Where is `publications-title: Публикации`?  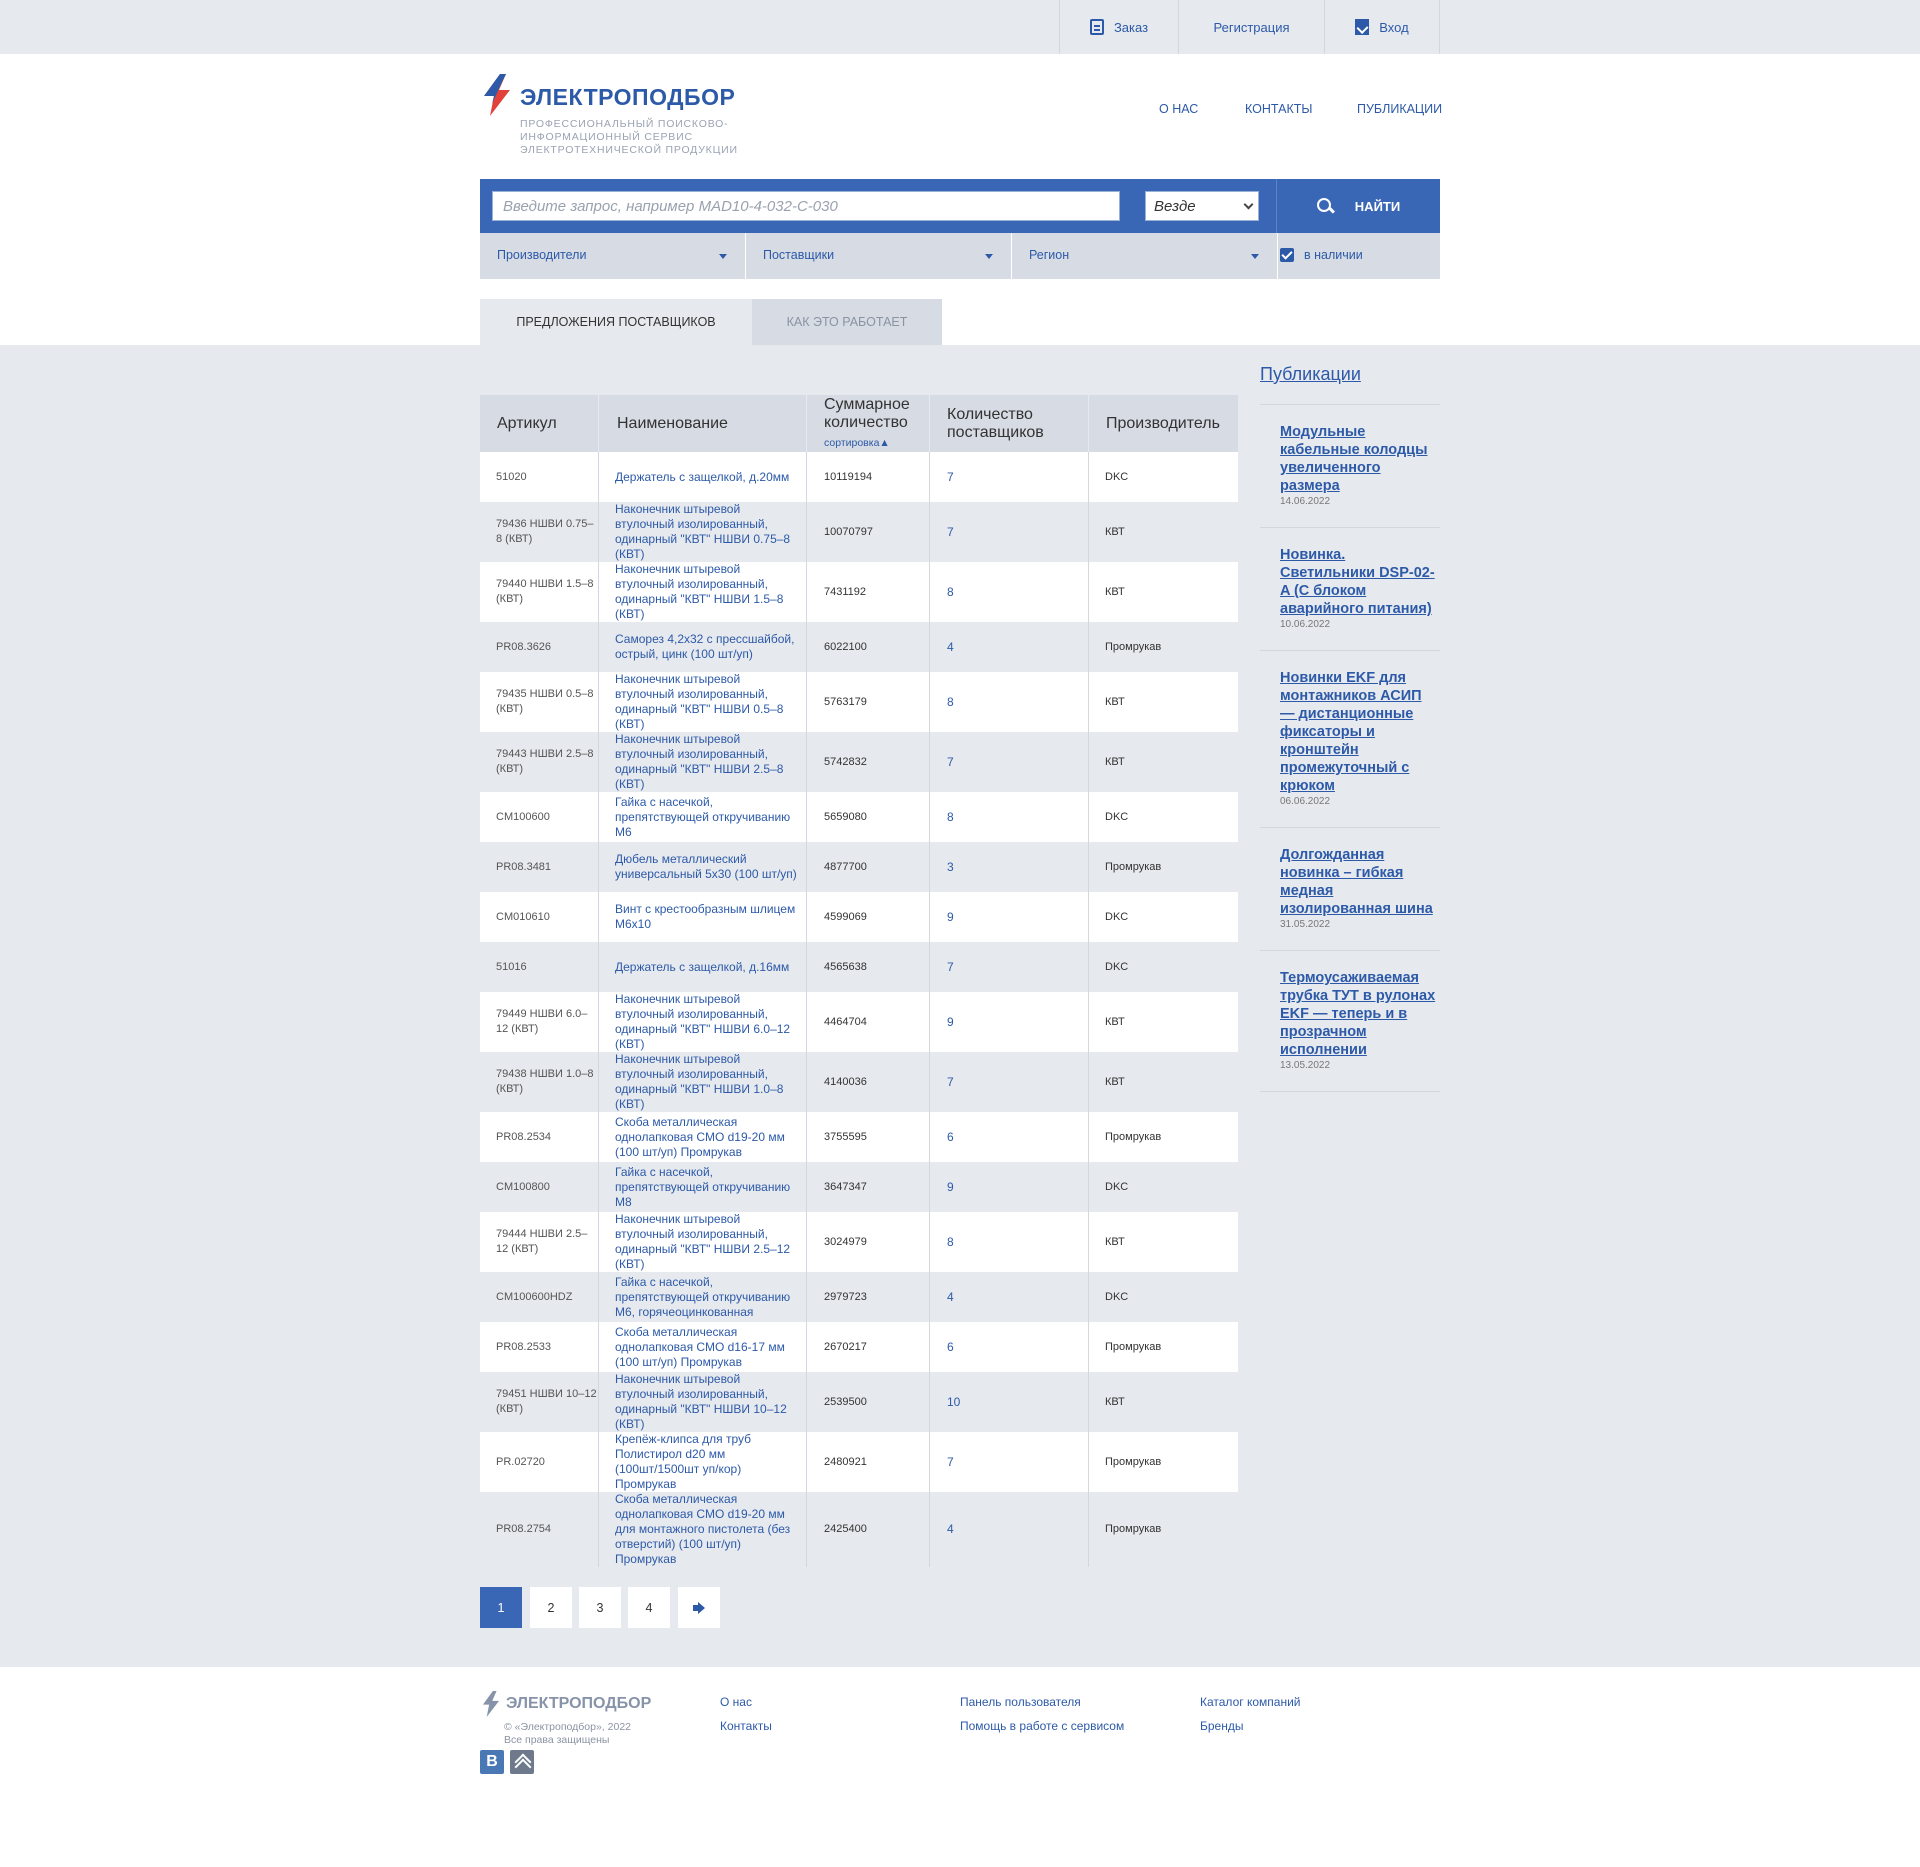 publications-title: Публикации is located at coordinates (1350, 384).